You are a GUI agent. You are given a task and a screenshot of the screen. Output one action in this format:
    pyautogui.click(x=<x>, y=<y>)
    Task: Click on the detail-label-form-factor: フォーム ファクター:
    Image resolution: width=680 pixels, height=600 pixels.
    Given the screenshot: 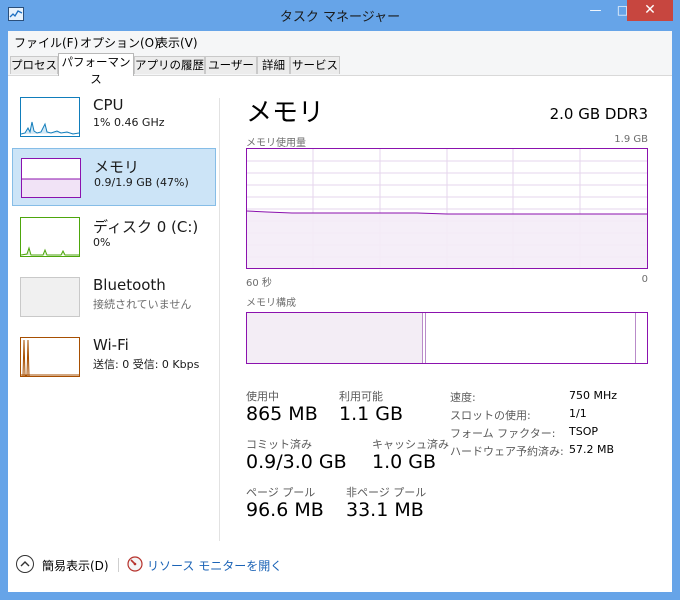 What is the action you would take?
    pyautogui.click(x=503, y=433)
    